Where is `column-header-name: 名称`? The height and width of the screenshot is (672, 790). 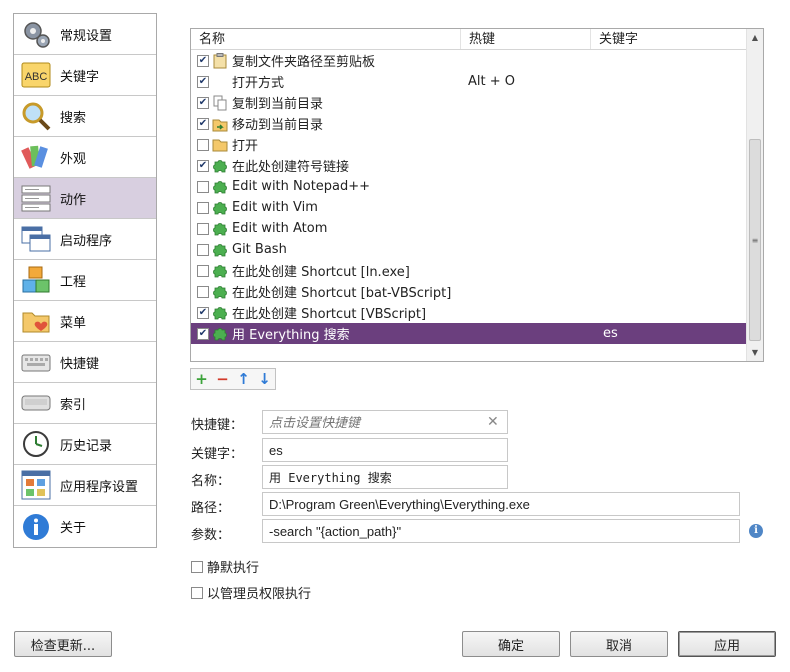
column-header-name: 名称 is located at coordinates (326, 39).